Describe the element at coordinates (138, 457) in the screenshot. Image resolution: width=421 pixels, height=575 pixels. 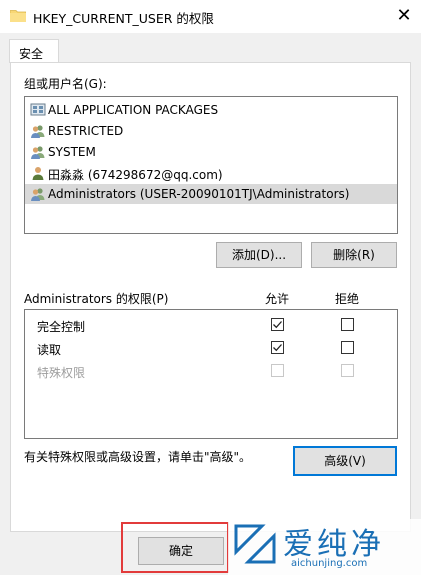
I see `advanced-hint: 有关特殊权限或高级设置，请单击"高级"。` at that location.